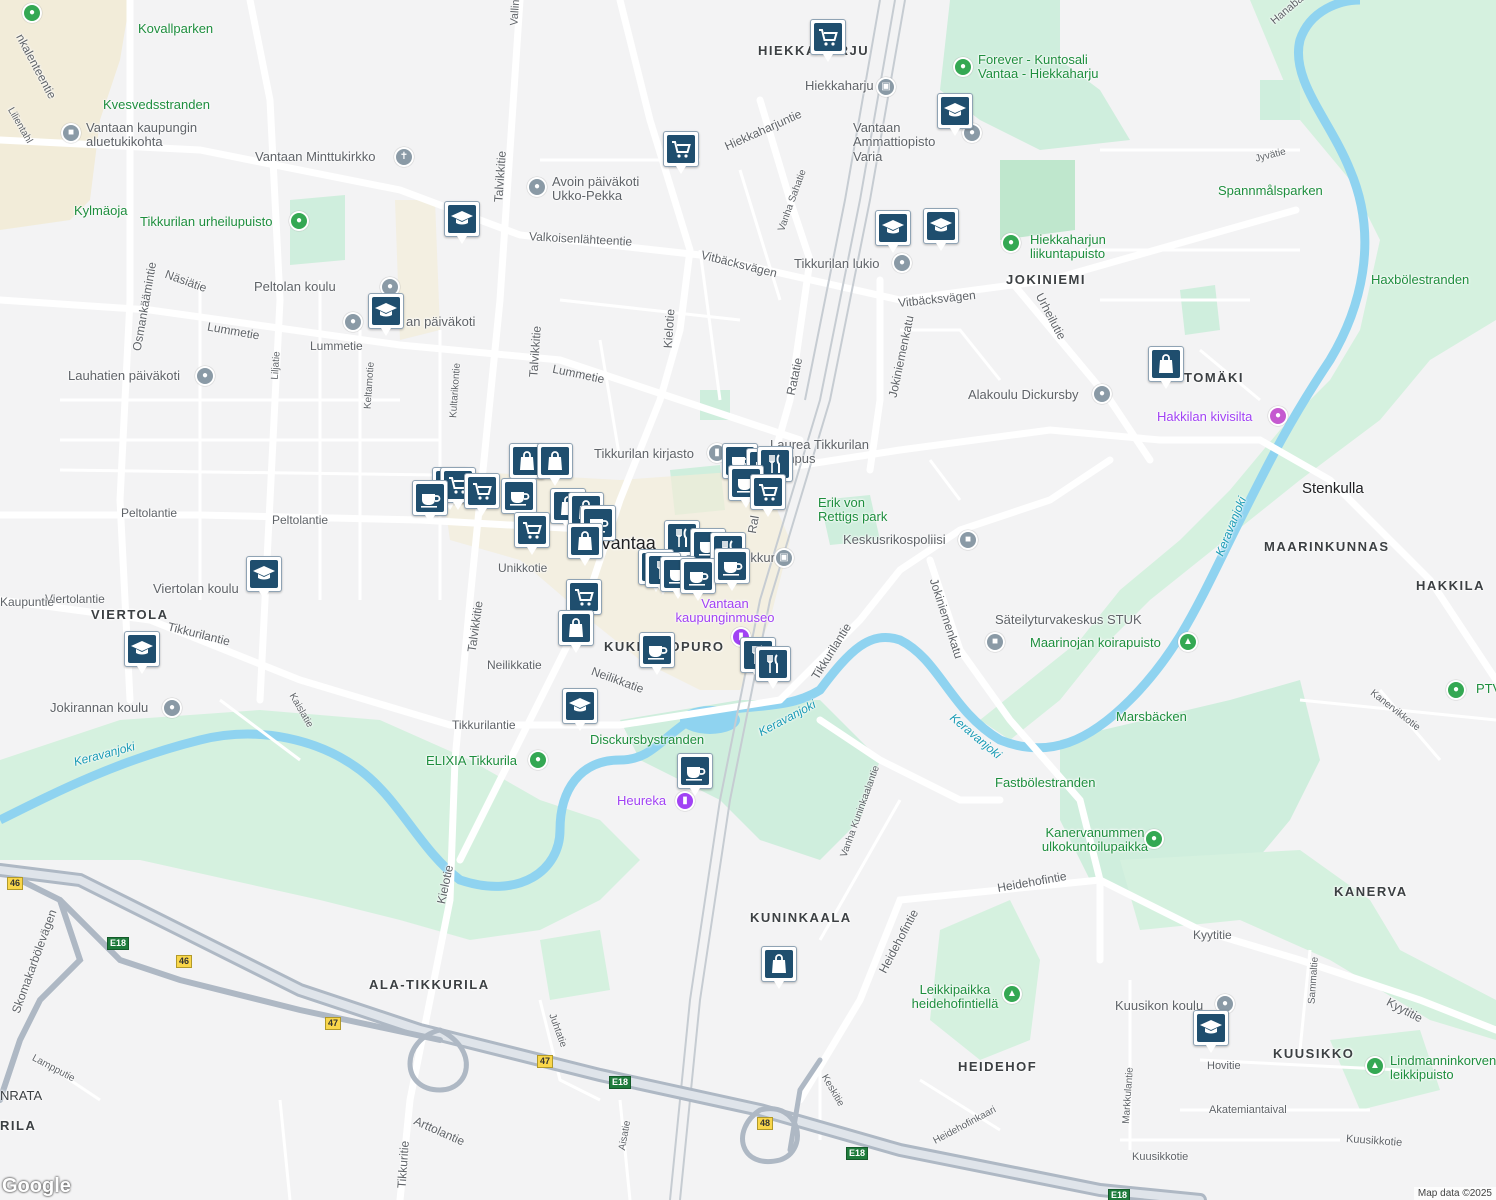 This screenshot has width=1496, height=1200. Describe the element at coordinates (1454, 1193) in the screenshot. I see `map-attribution: Map data ©2025` at that location.